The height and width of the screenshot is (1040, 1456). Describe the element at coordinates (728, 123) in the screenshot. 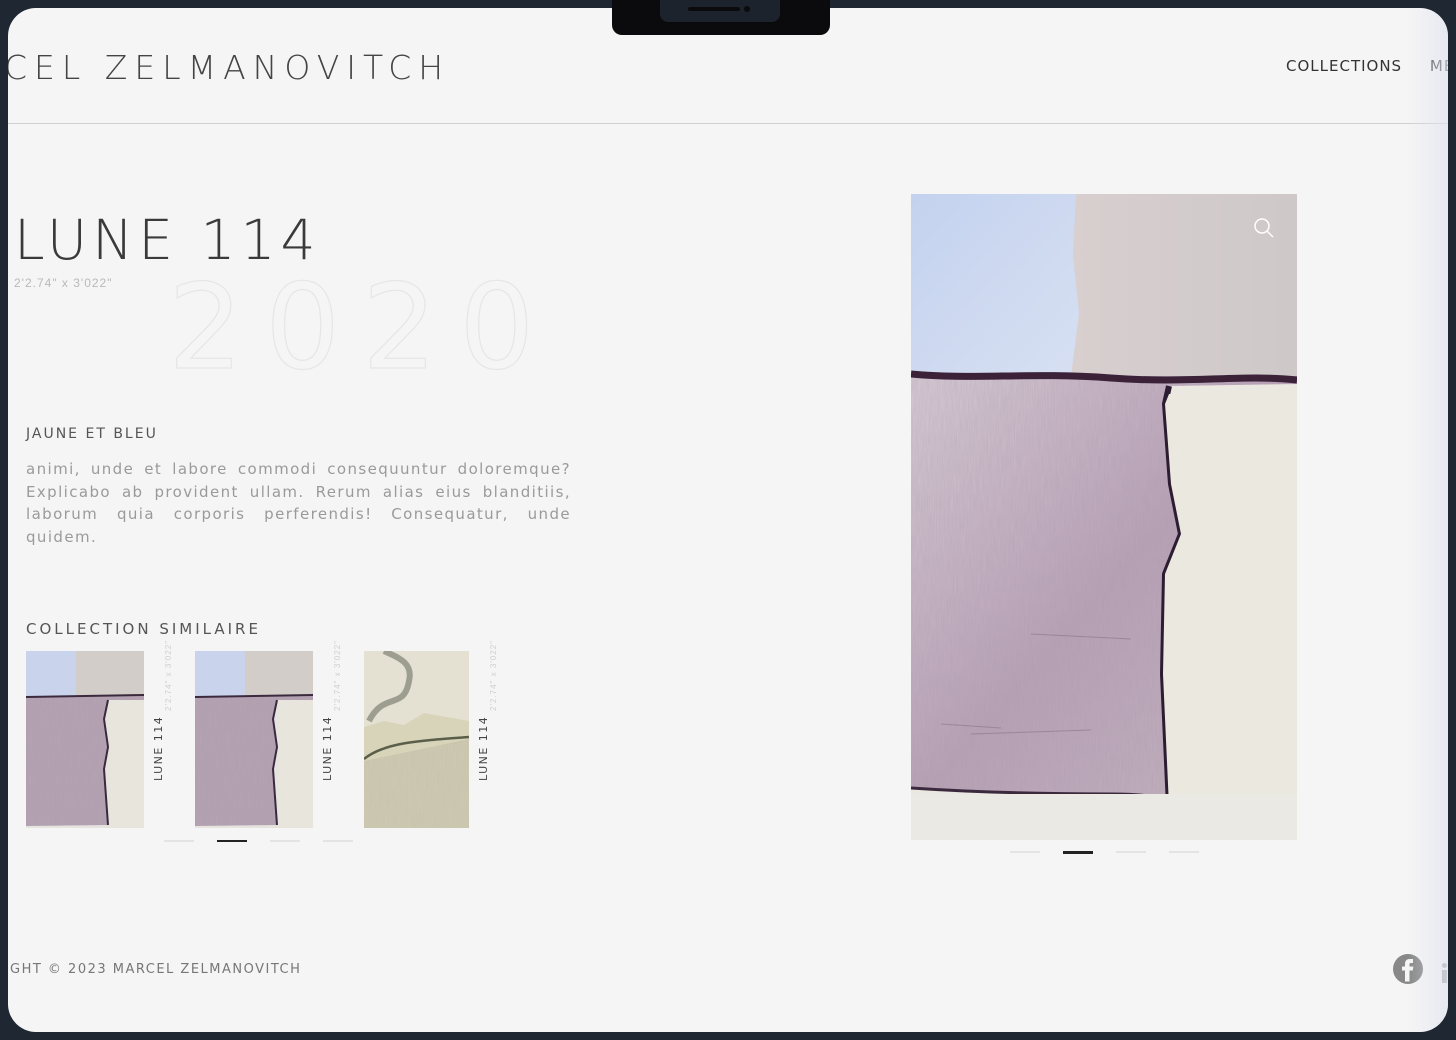

I see `header-divider` at that location.